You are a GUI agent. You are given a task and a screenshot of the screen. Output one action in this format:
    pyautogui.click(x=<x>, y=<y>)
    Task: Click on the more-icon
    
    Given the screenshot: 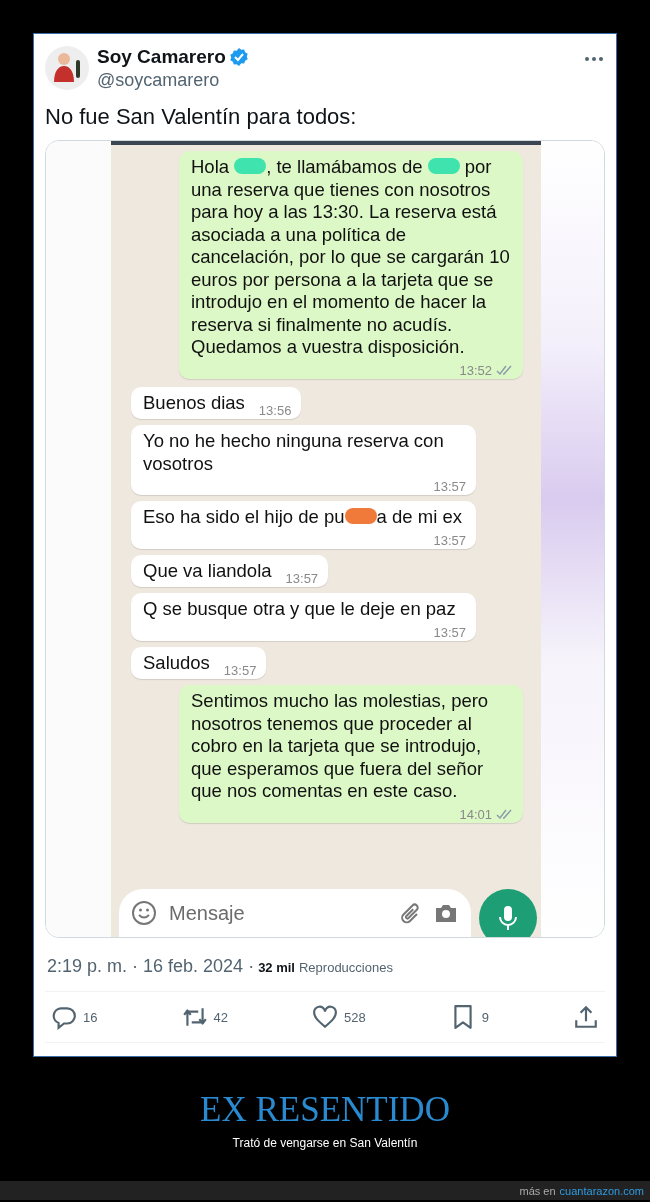 What is the action you would take?
    pyautogui.click(x=594, y=59)
    